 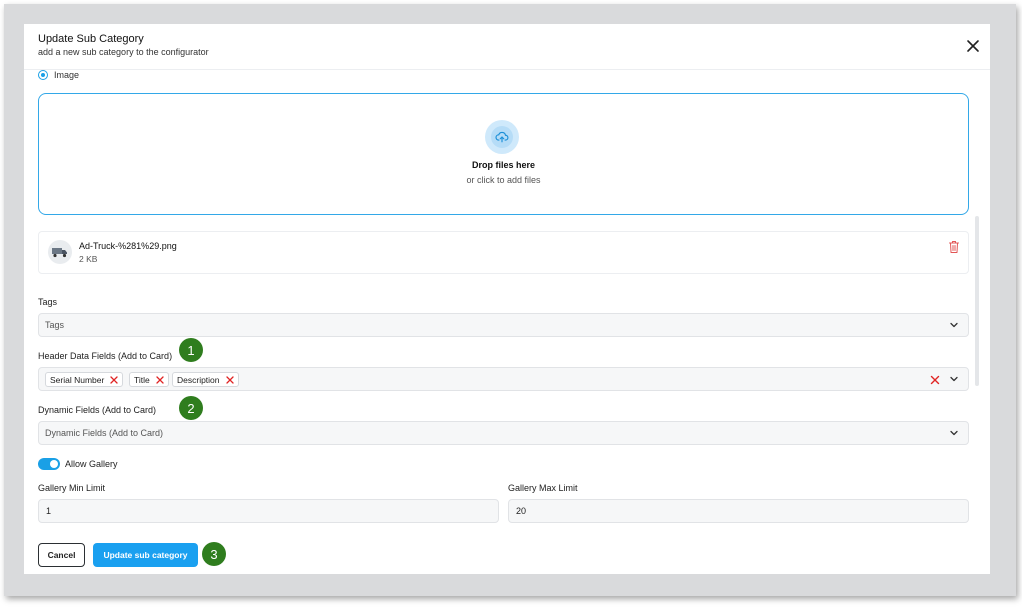 What do you see at coordinates (214, 554) in the screenshot?
I see `annotation-badge-3: 3` at bounding box center [214, 554].